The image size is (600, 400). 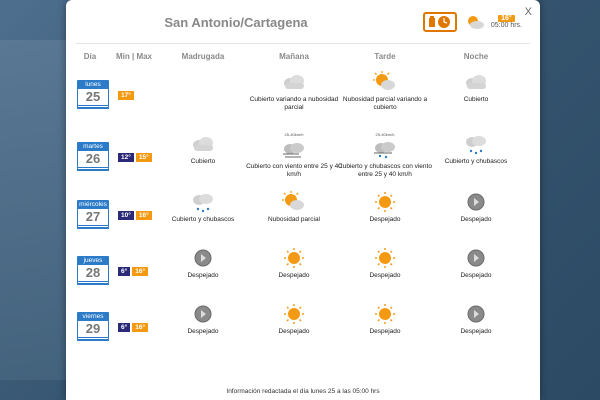 What do you see at coordinates (203, 56) in the screenshot?
I see `col-madrugada: Madrugada` at bounding box center [203, 56].